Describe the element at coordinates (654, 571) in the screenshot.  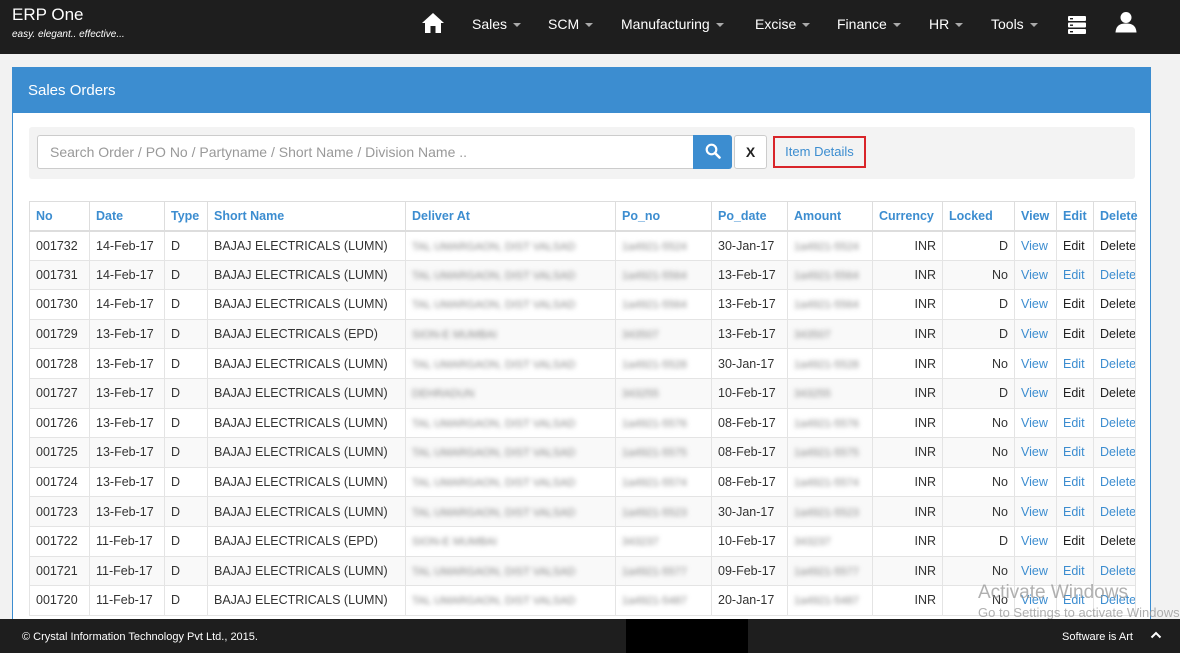
I see `po-no-cell-value: 1a4921-5577` at that location.